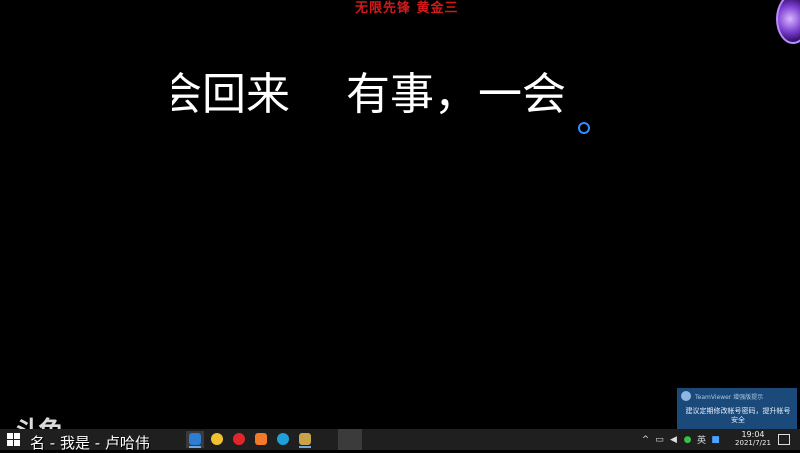 The height and width of the screenshot is (453, 800). I want to click on taskbar-app-edge, so click(283, 439).